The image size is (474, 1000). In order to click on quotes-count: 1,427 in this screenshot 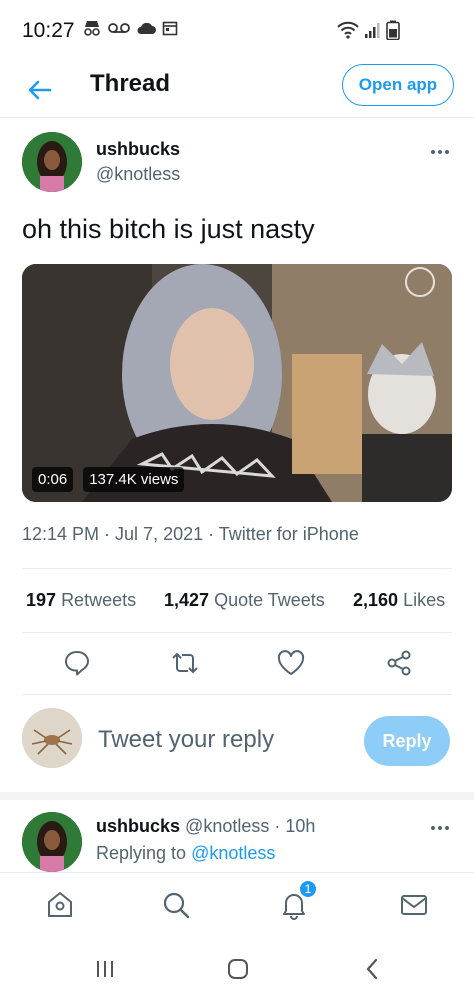, I will do `click(187, 600)`.